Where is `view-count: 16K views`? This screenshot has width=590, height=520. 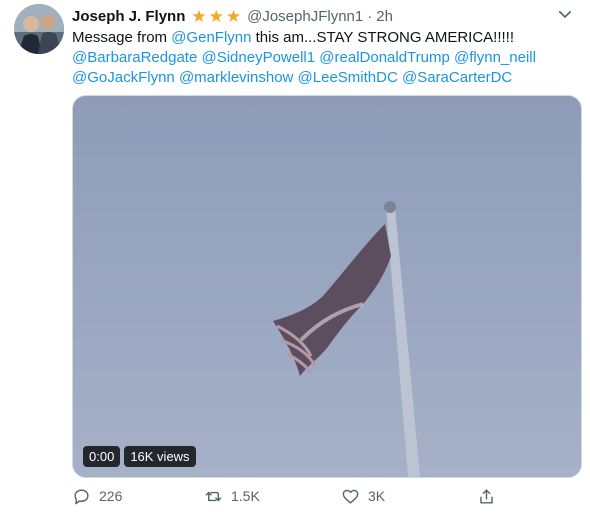
view-count: 16K views is located at coordinates (160, 456).